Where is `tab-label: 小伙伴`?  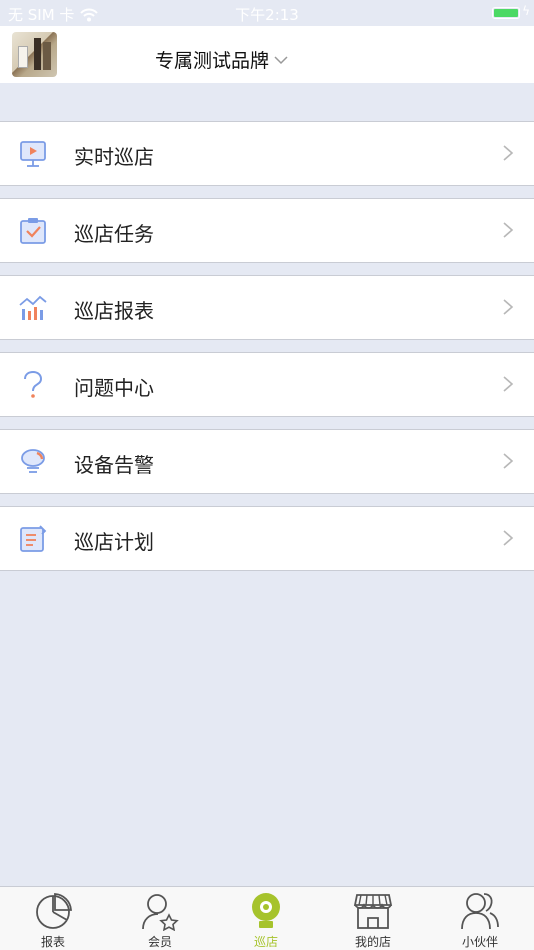
tab-label: 小伙伴 is located at coordinates (479, 942).